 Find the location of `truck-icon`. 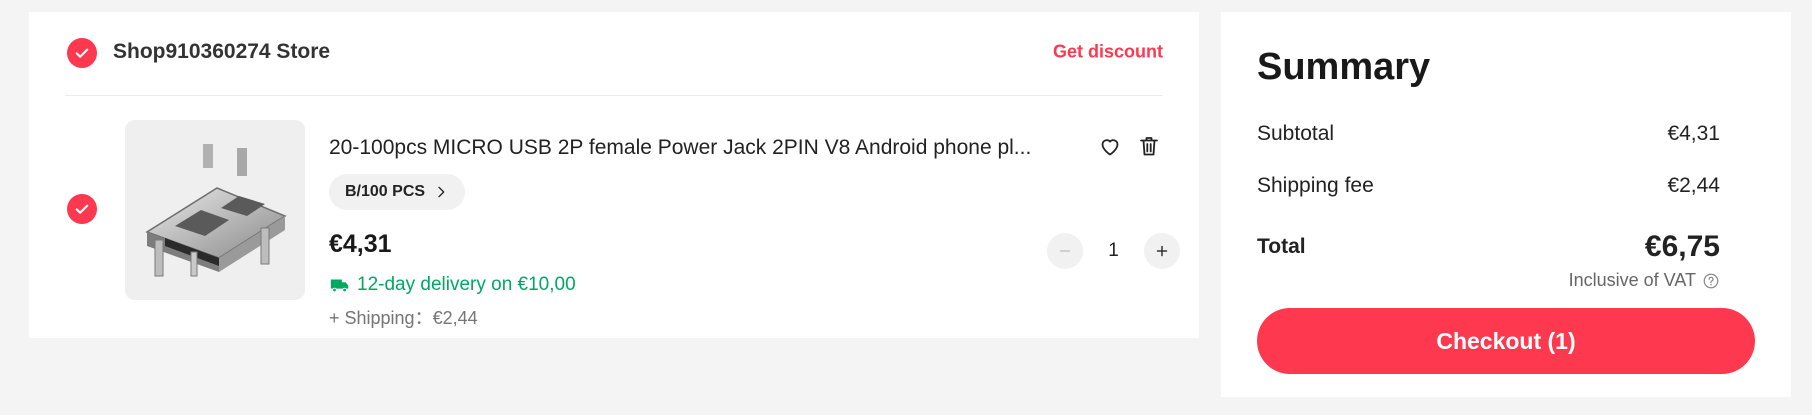

truck-icon is located at coordinates (339, 286).